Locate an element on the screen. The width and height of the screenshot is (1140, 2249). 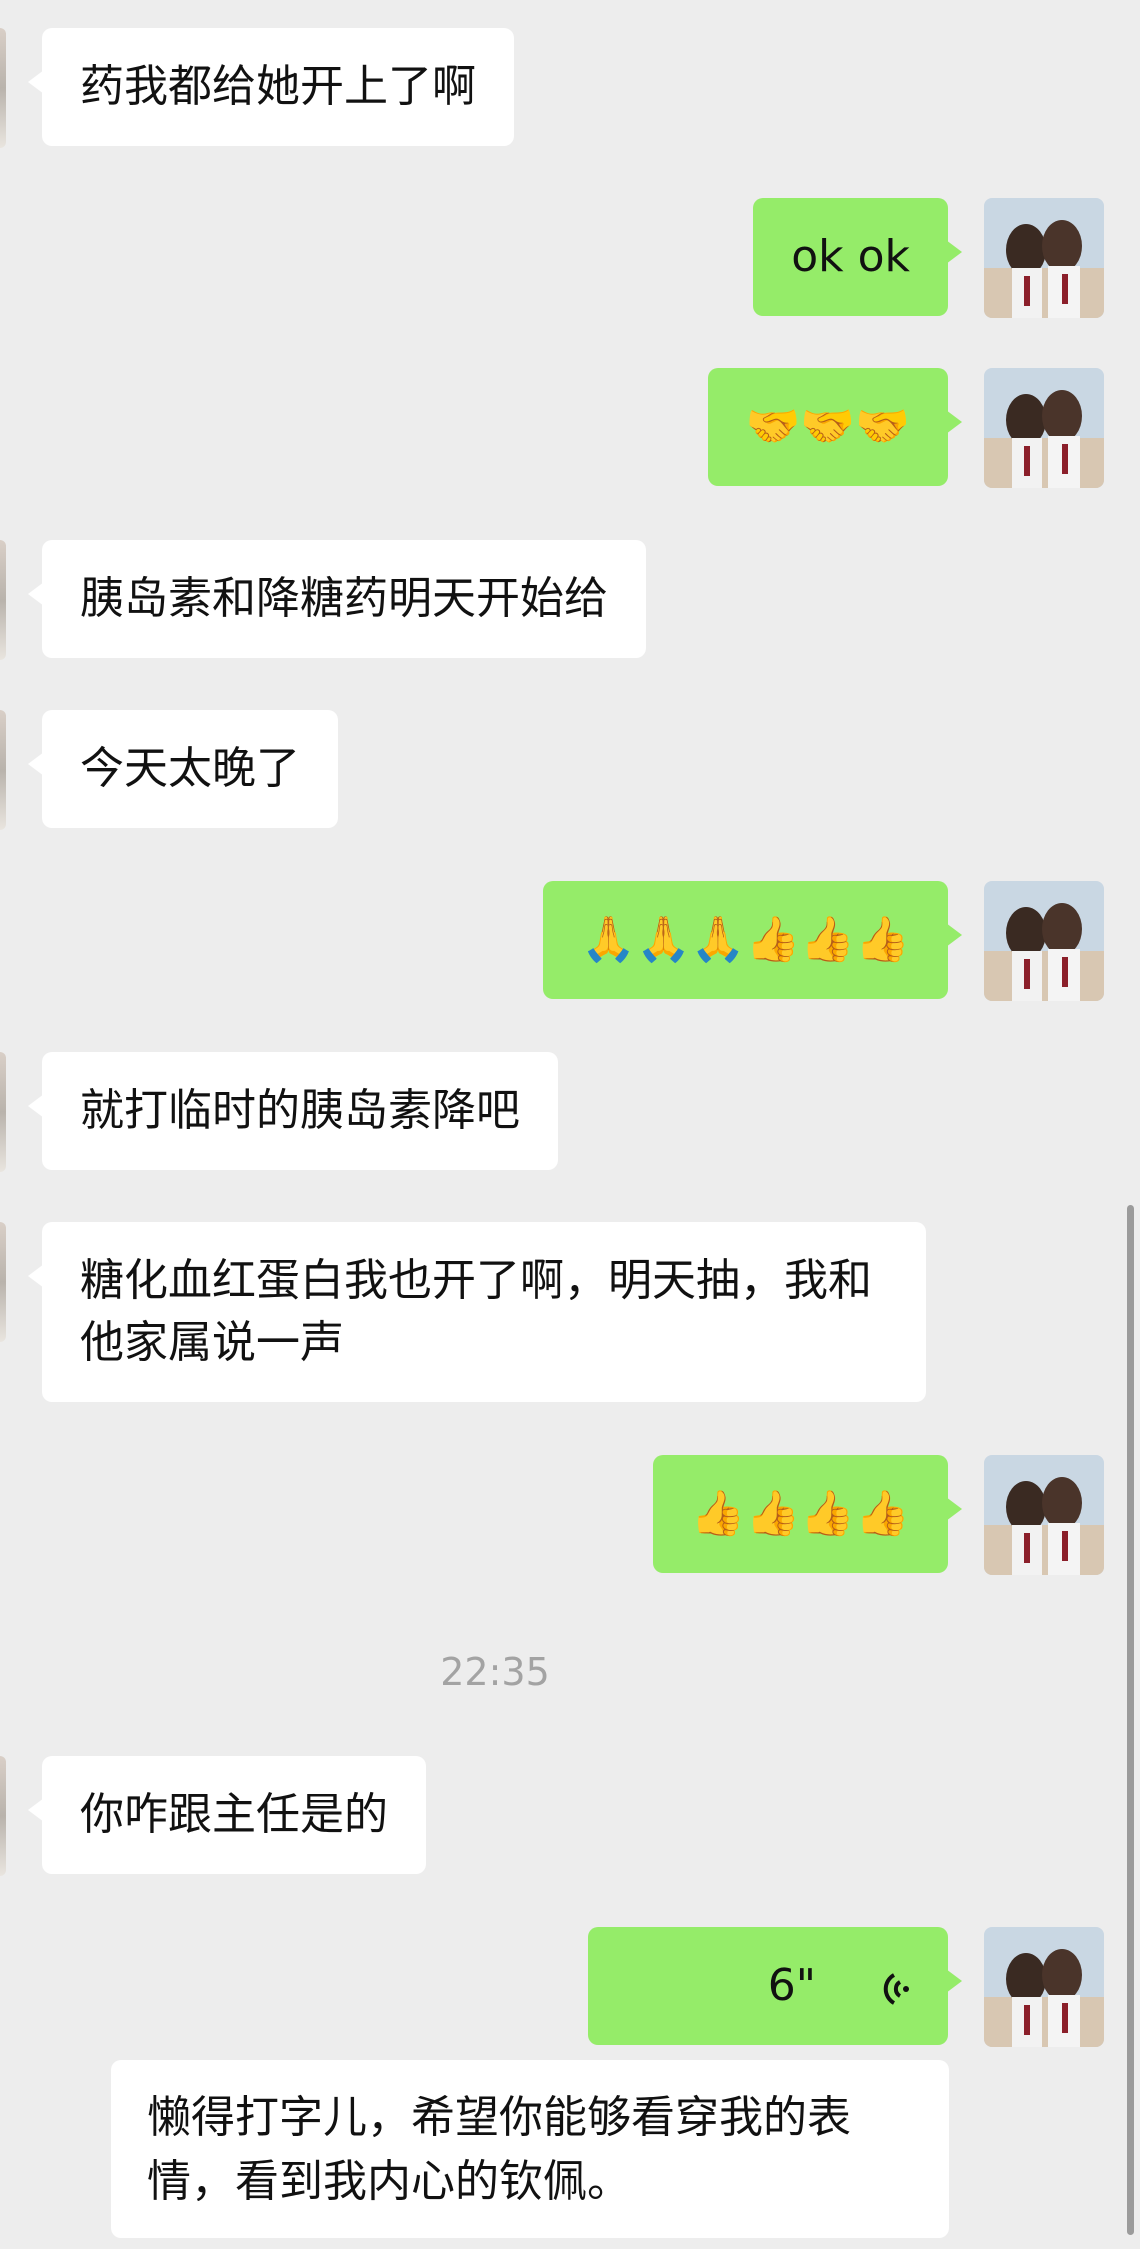
outgoing-message: 🤝🤝🤝 is located at coordinates (835, 427).